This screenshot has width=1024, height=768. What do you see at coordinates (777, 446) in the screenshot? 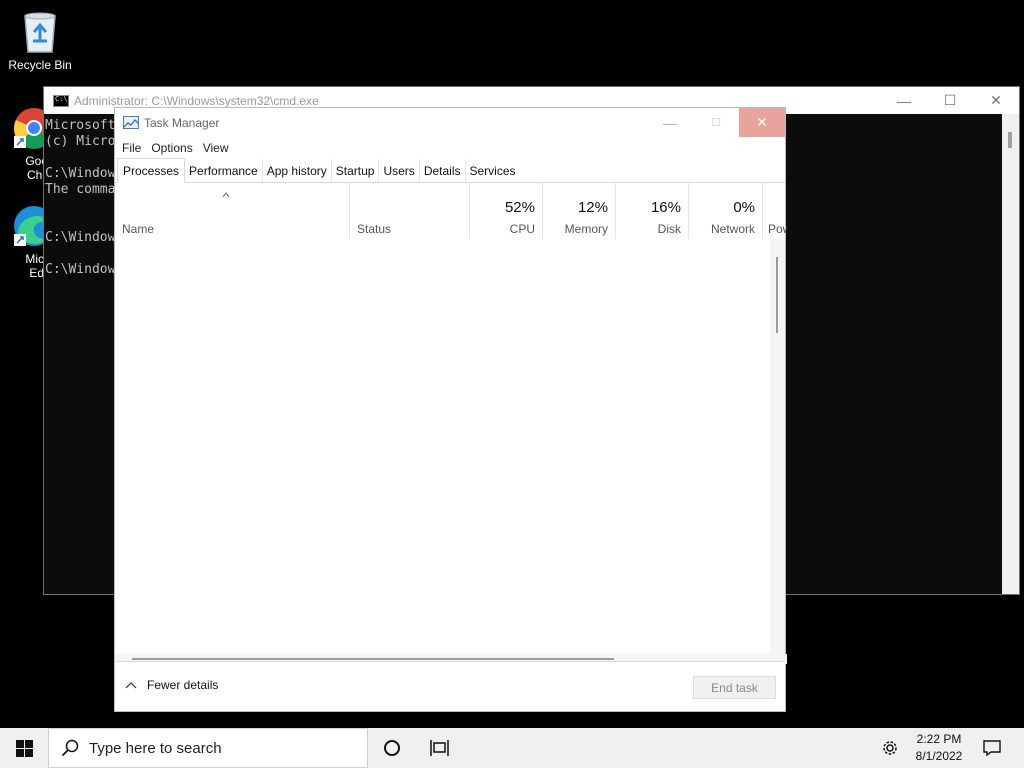
I see `process-list-vscrollbar` at bounding box center [777, 446].